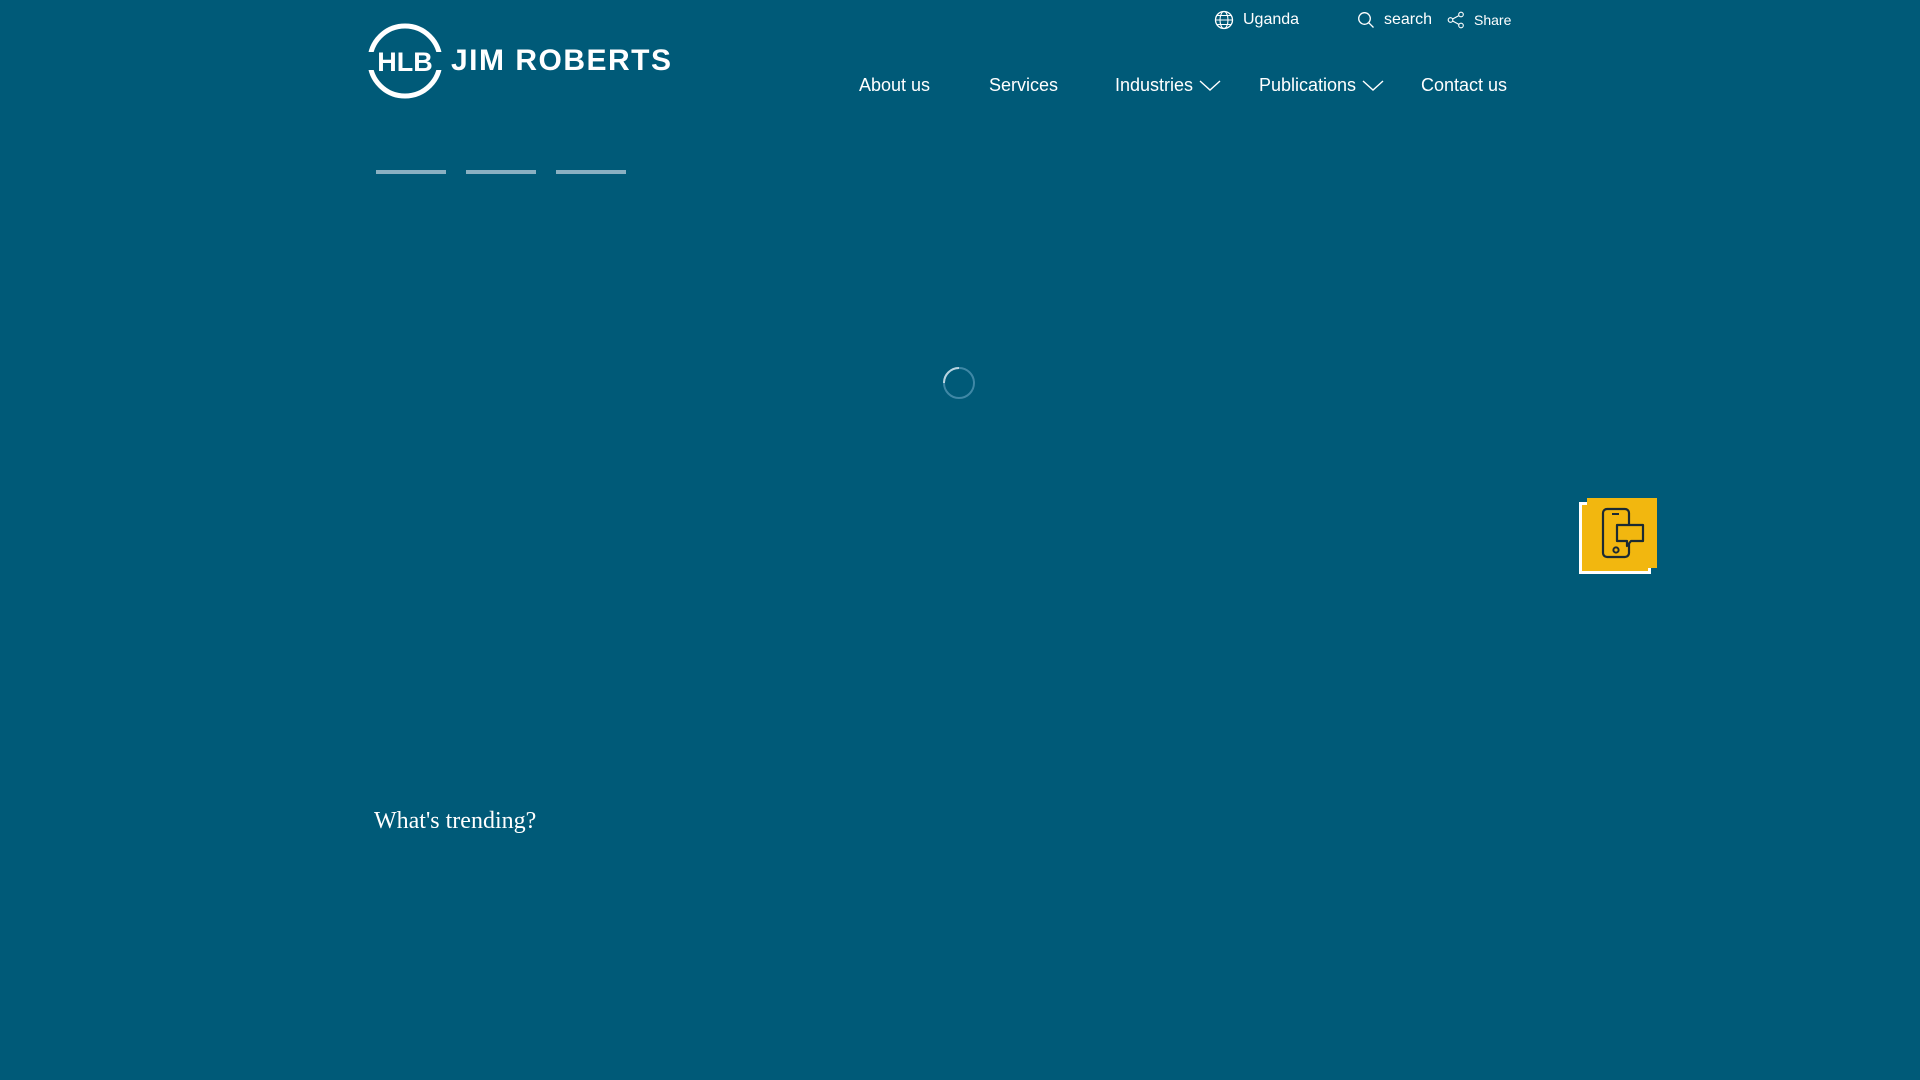 The height and width of the screenshot is (1080, 1920). What do you see at coordinates (959, 383) in the screenshot?
I see `spinner-icon` at bounding box center [959, 383].